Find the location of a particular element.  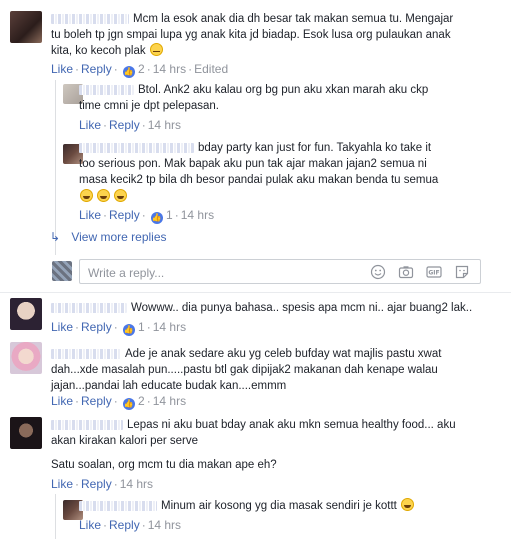

reply-box: GIF is located at coordinates (280, 271).